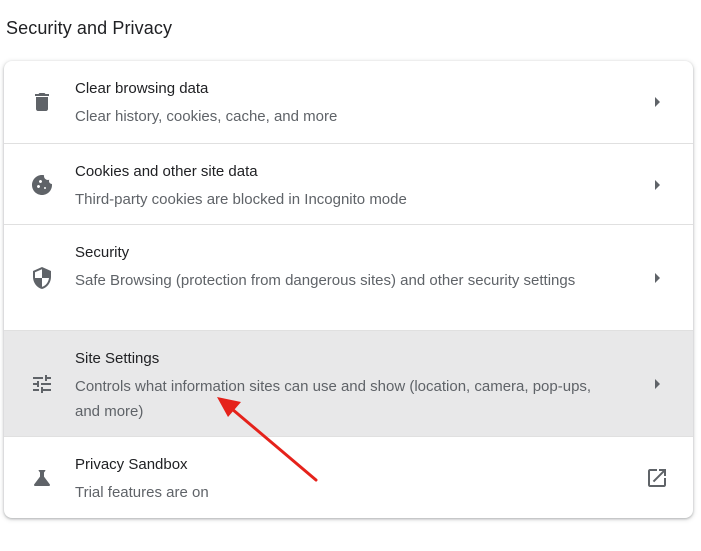 The width and height of the screenshot is (701, 551). What do you see at coordinates (42, 102) in the screenshot?
I see `trash-icon` at bounding box center [42, 102].